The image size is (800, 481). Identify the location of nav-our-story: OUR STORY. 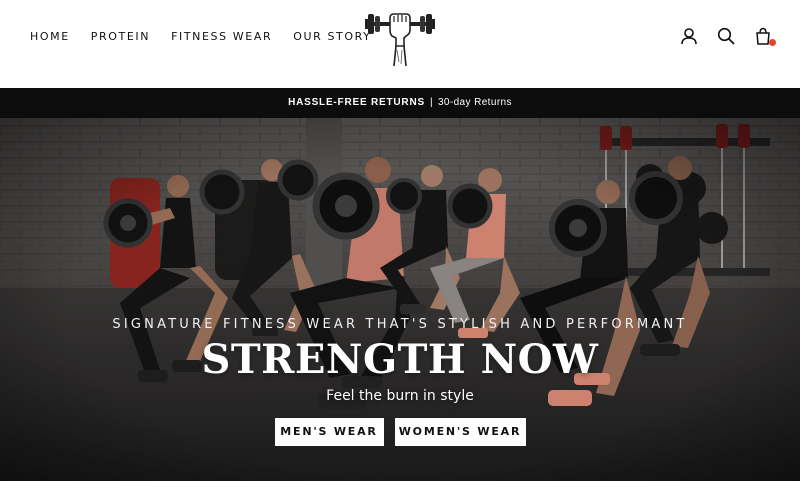
(332, 37).